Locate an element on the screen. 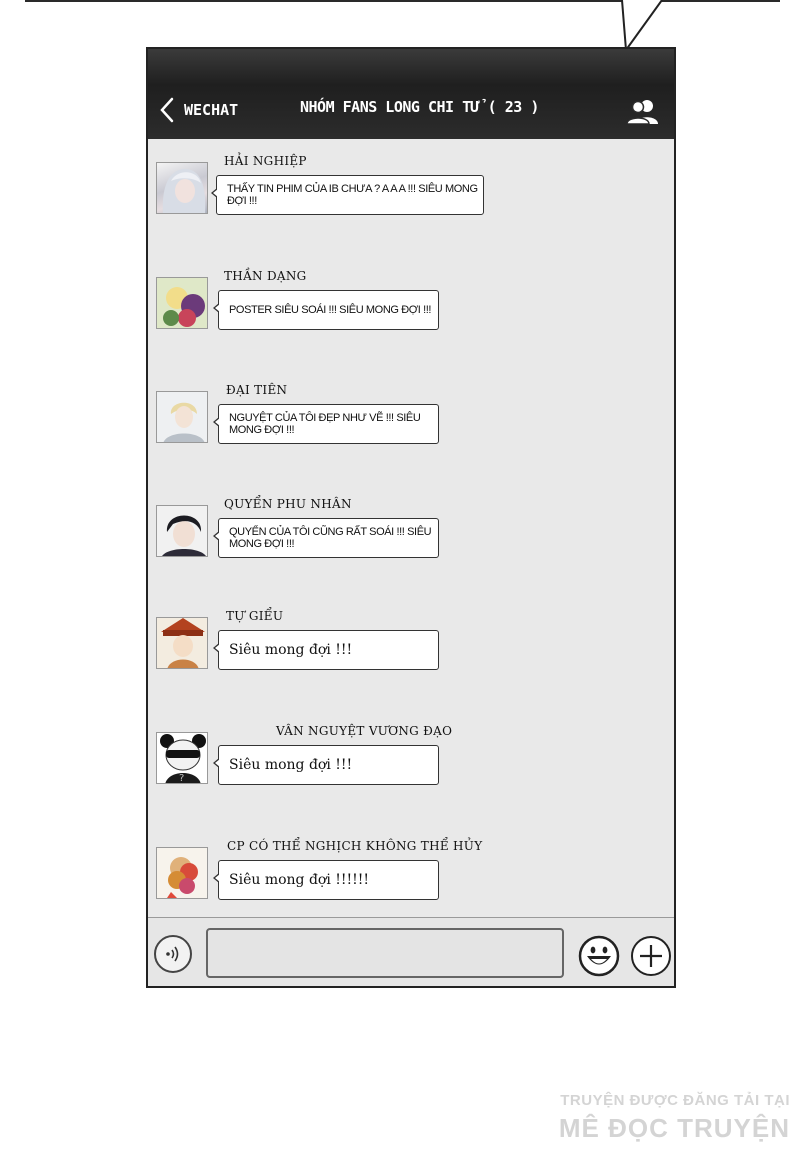 Image resolution: width=800 pixels, height=1168 pixels. back-label: WECHAT is located at coordinates (211, 110).